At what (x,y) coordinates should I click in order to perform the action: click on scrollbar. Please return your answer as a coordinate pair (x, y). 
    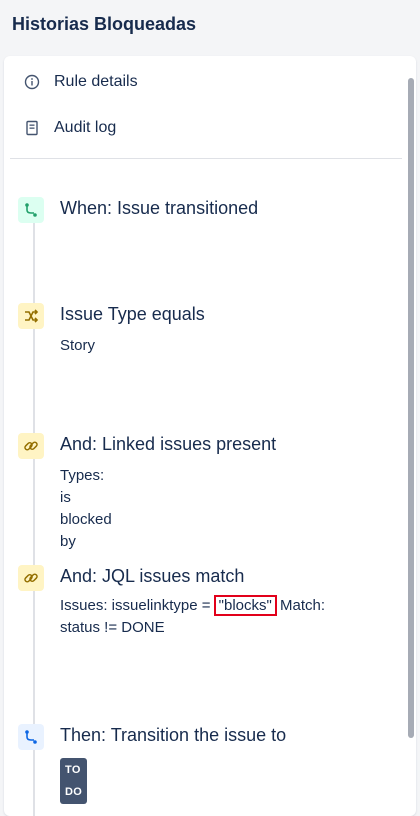
    Looking at the image, I should click on (411, 408).